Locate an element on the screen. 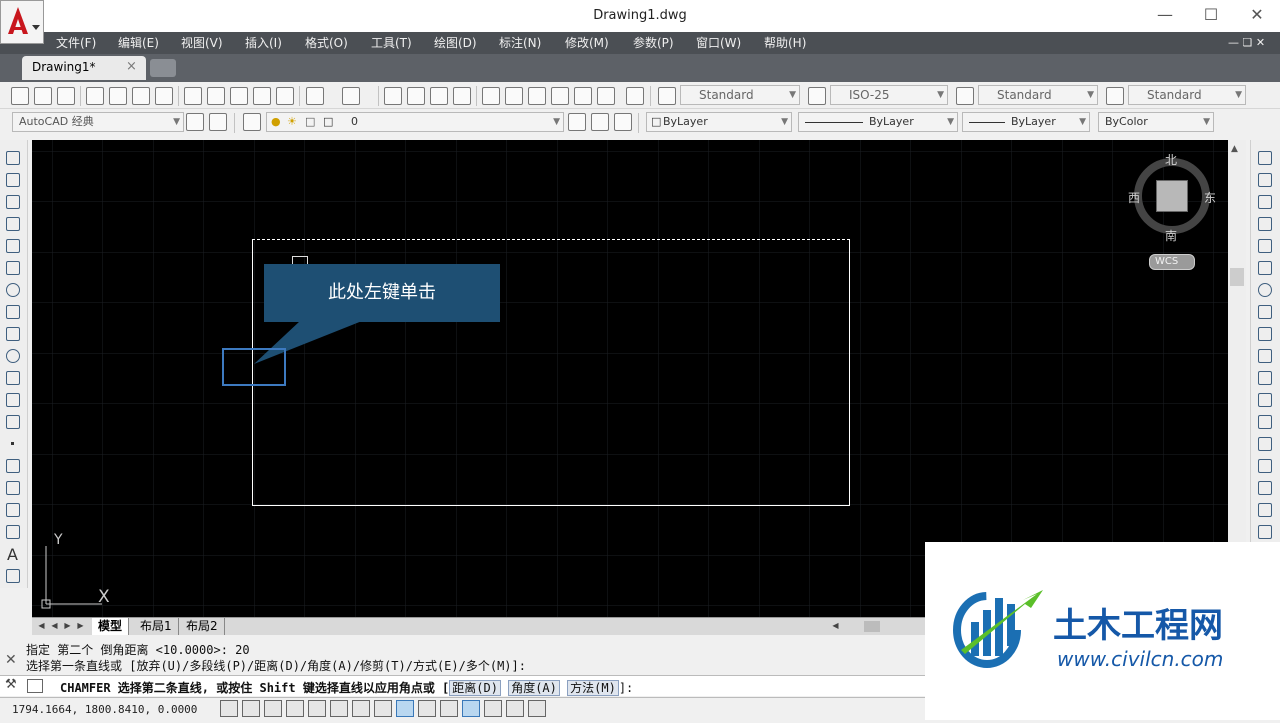 The height and width of the screenshot is (723, 1280). dim-style-icon is located at coordinates (817, 96).